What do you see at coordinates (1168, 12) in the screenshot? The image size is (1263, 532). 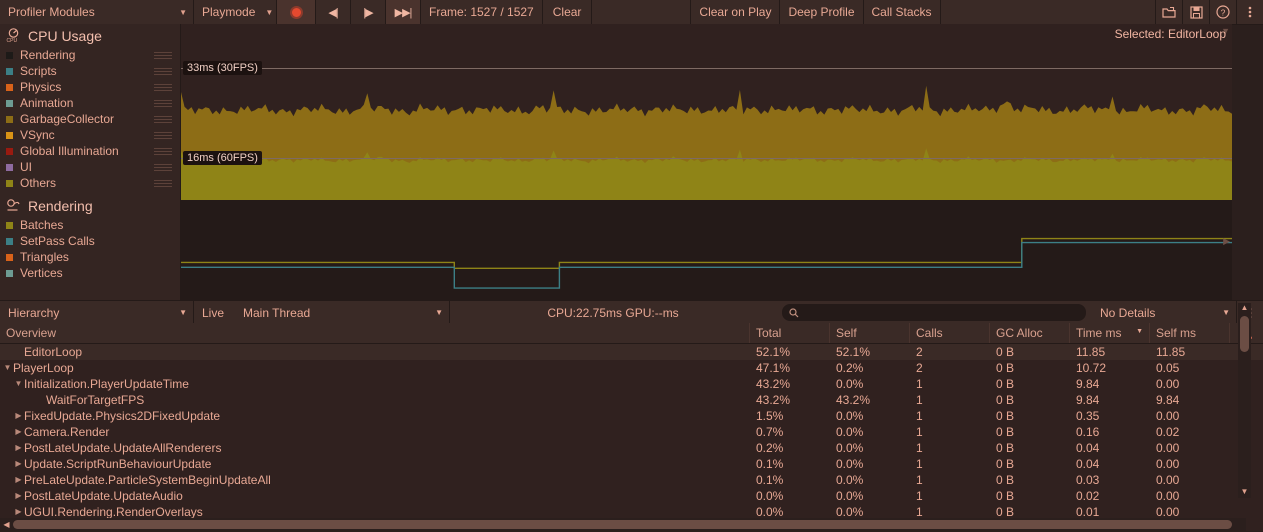 I see `load-profile-button` at bounding box center [1168, 12].